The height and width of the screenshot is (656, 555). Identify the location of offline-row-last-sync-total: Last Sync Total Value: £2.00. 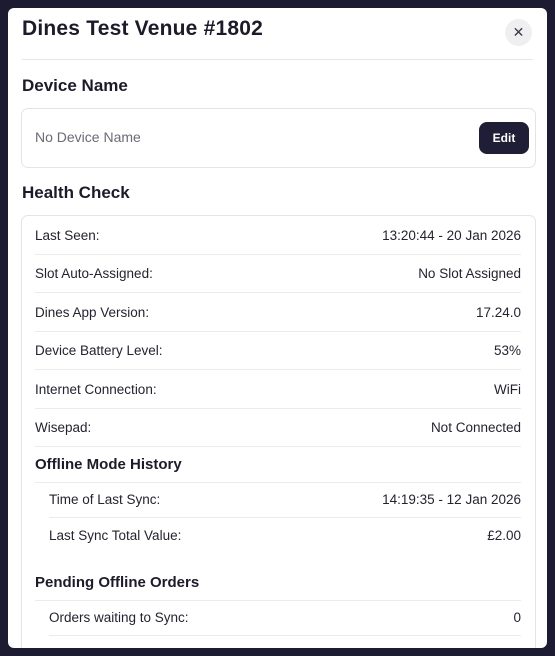
(285, 535).